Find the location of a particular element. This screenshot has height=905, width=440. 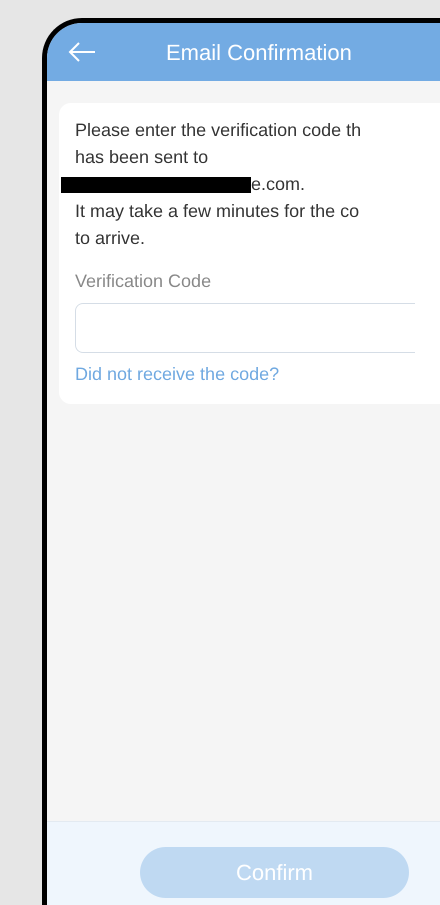

message-line: It may take a few minutes for the co is located at coordinates (217, 211).